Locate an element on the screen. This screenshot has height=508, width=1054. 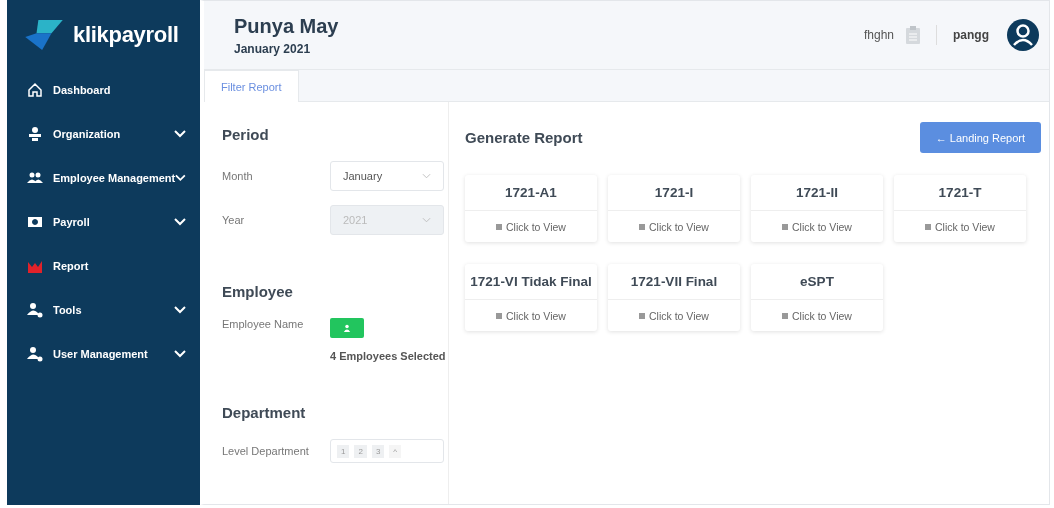
sidebar-item: Organization is located at coordinates (103, 134).